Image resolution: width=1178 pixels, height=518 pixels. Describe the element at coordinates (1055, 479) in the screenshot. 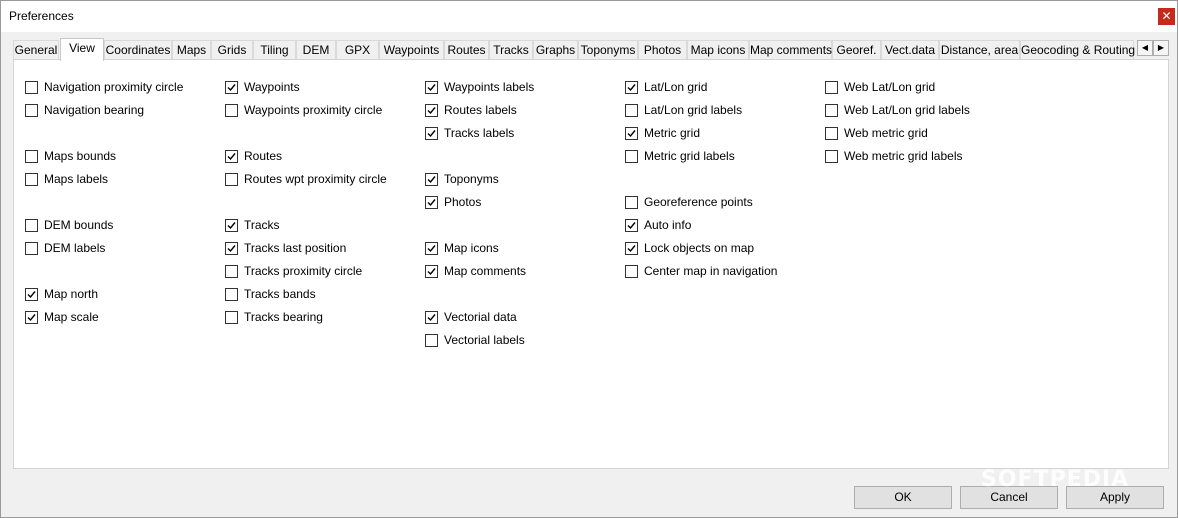

I see `softpedia-watermark: SOFTPEDIA` at that location.